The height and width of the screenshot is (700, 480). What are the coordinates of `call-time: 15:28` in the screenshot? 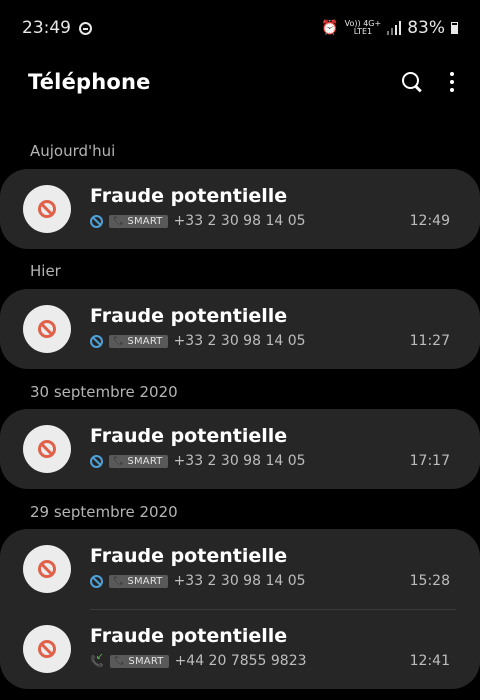 It's located at (429, 581).